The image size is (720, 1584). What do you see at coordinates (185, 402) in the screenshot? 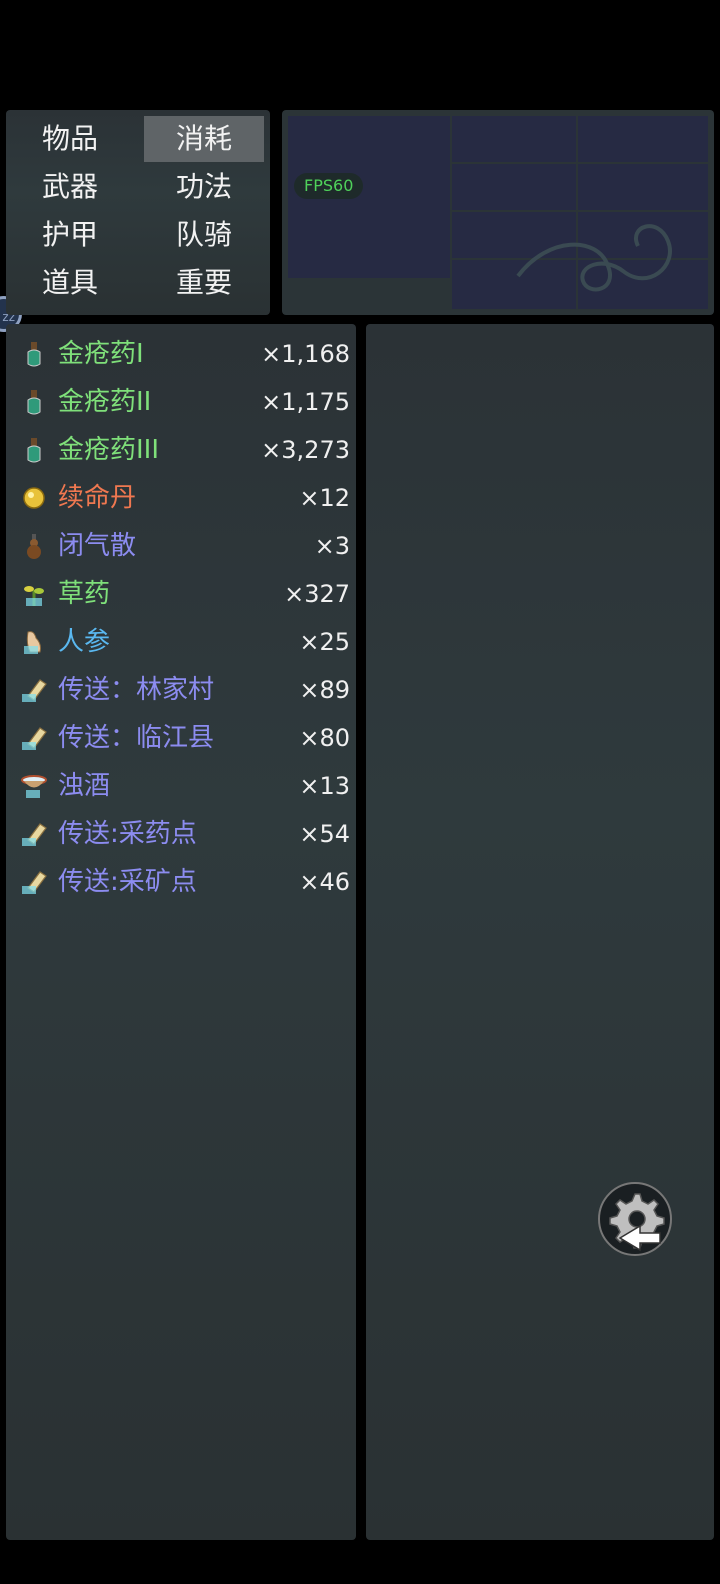
I see `item-row: 金疮药II ×1,175` at bounding box center [185, 402].